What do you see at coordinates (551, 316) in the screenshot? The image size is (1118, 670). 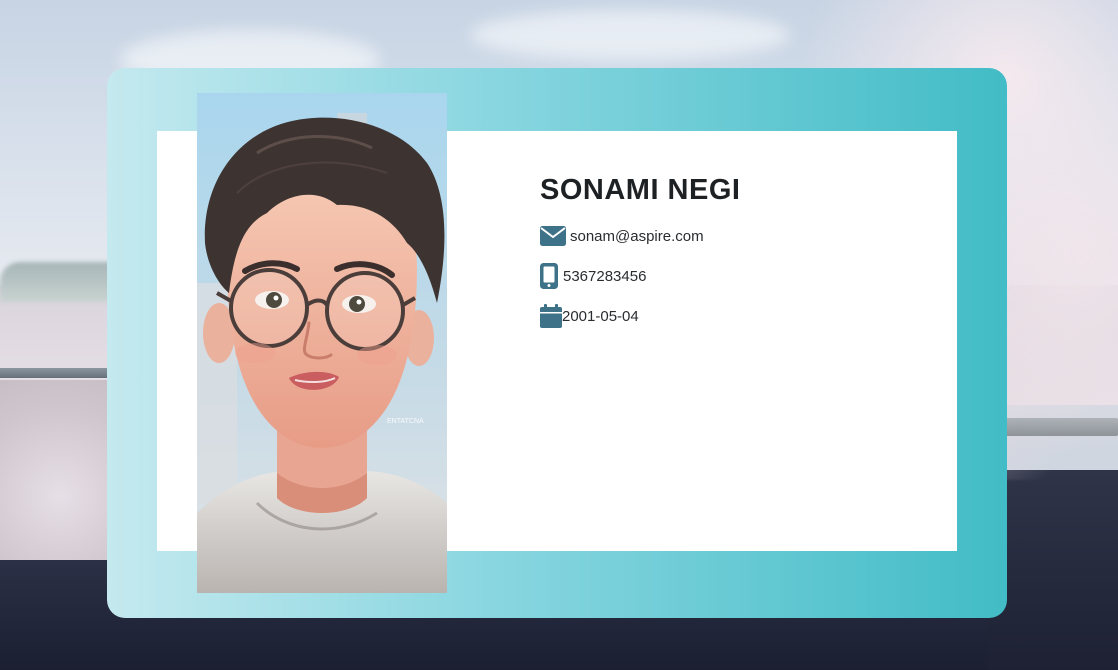 I see `calendar-icon` at bounding box center [551, 316].